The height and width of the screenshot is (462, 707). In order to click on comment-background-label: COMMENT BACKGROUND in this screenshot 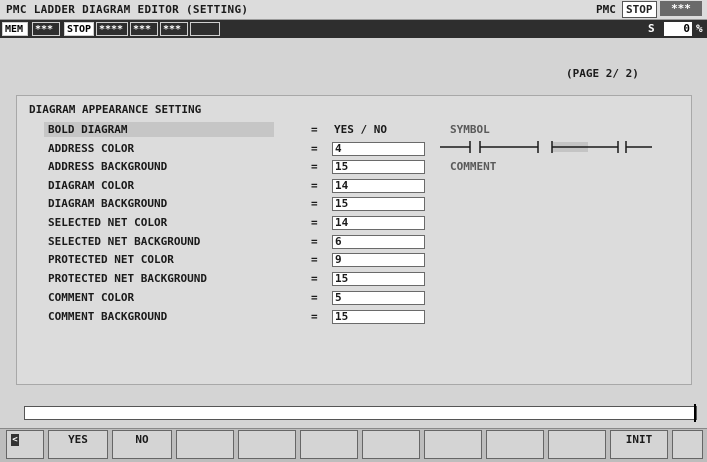, I will do `click(108, 316)`.